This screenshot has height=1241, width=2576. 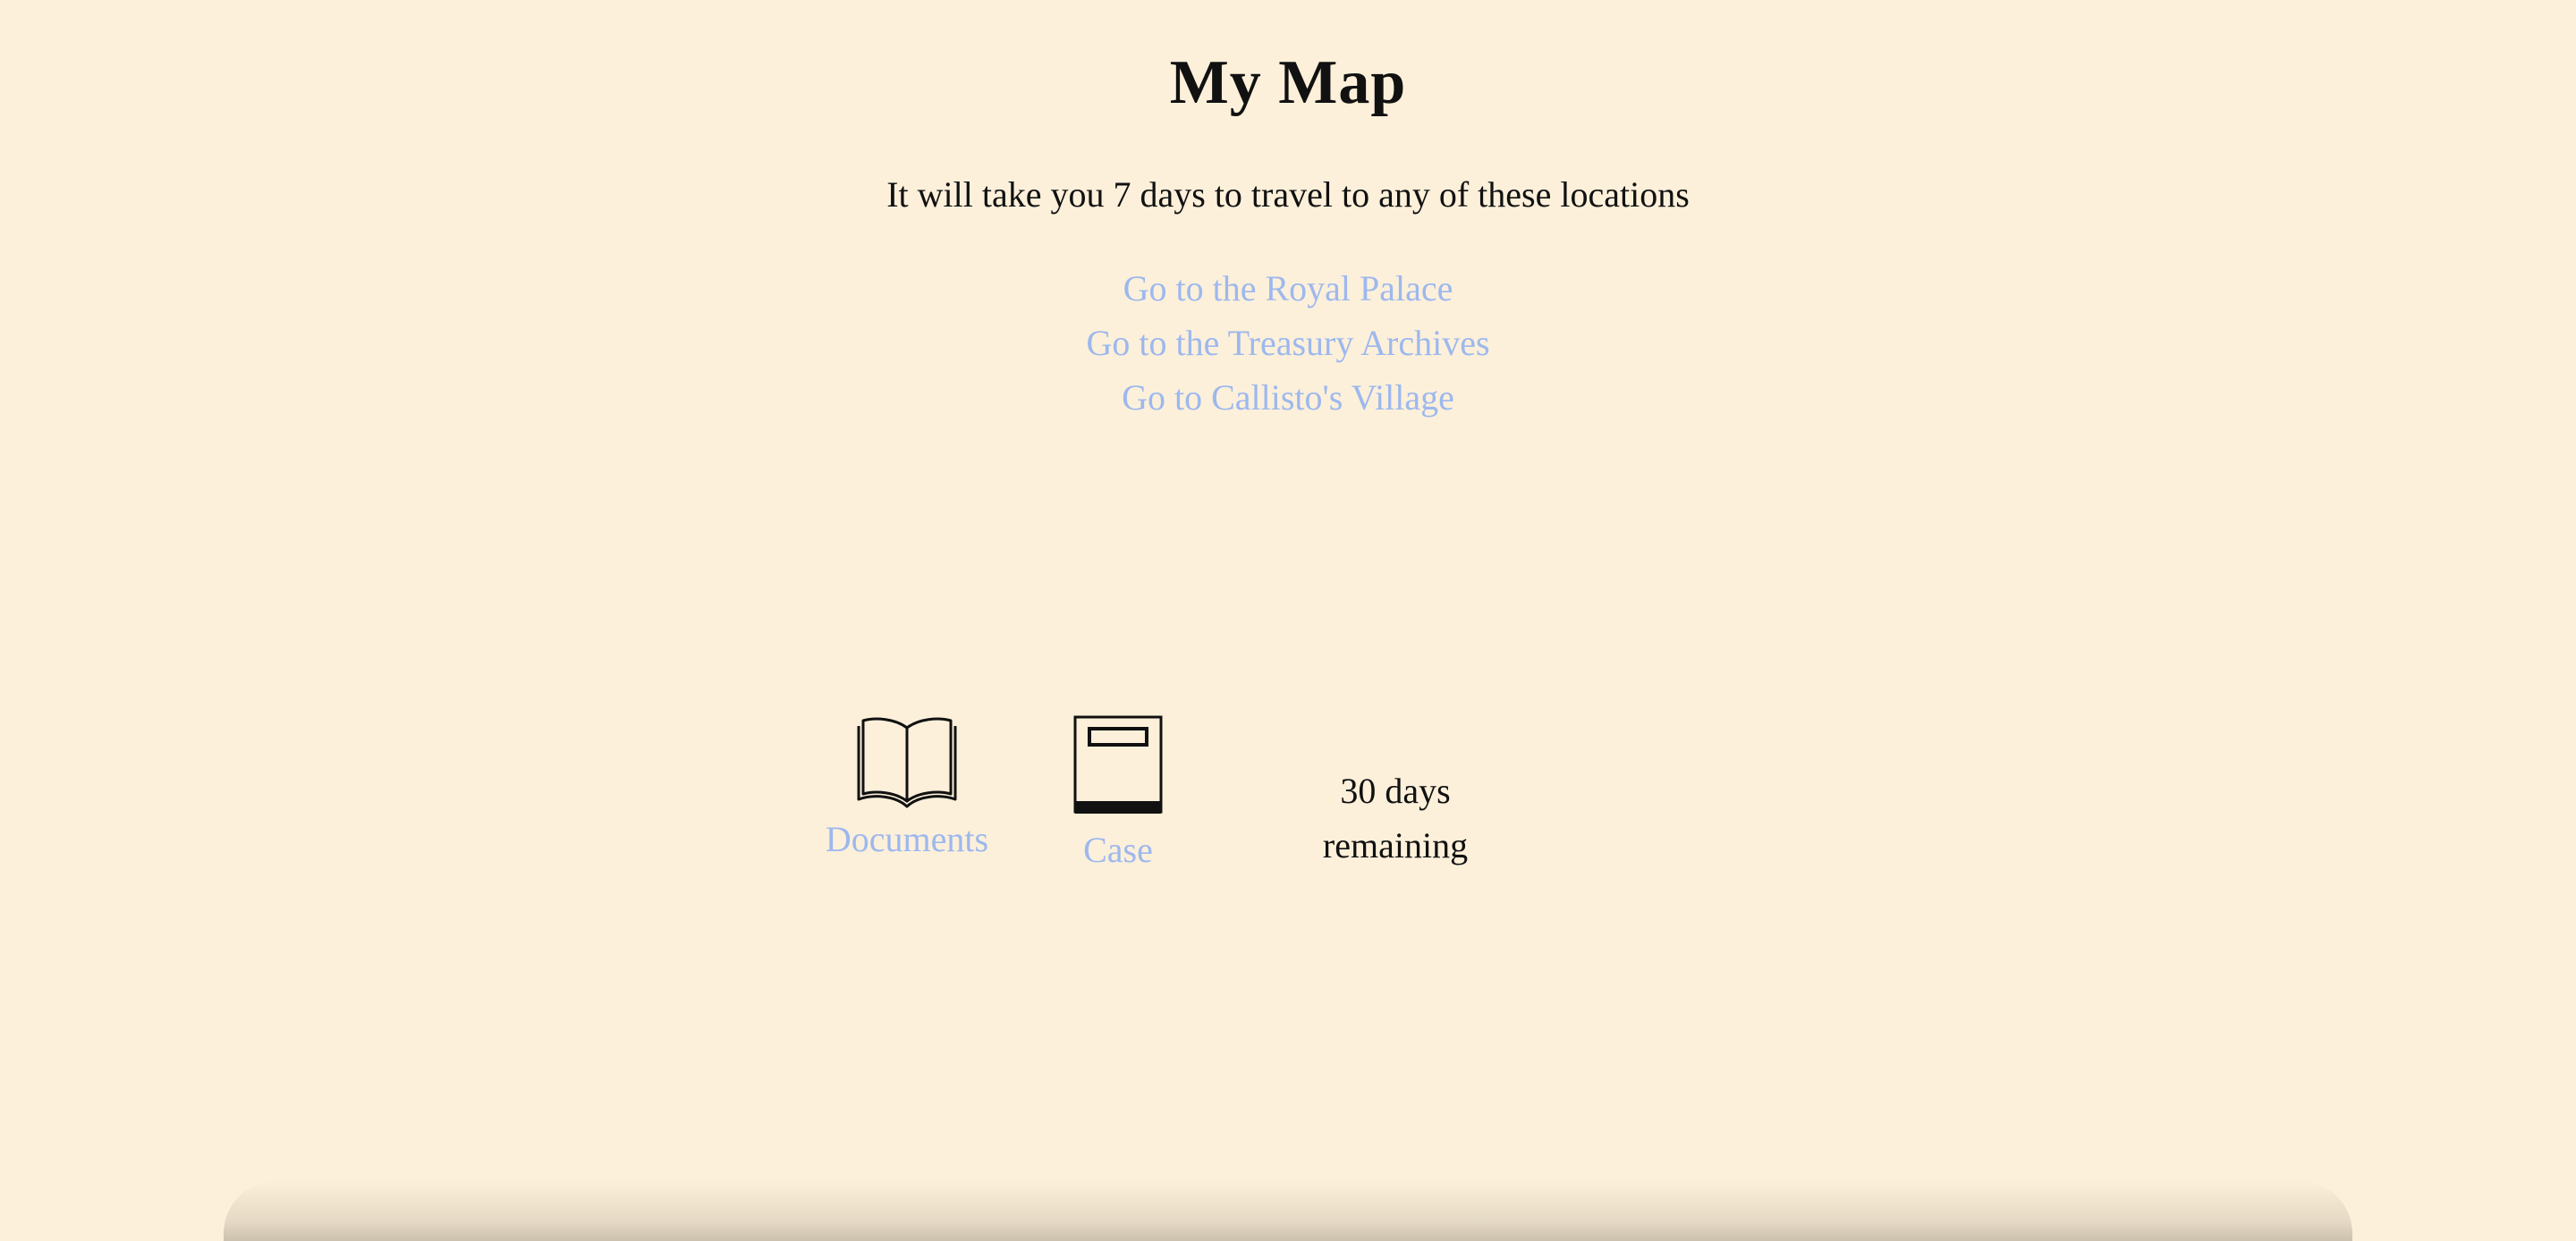 I want to click on callistos-village-link: Go to Callisto's Village, so click(x=1288, y=397).